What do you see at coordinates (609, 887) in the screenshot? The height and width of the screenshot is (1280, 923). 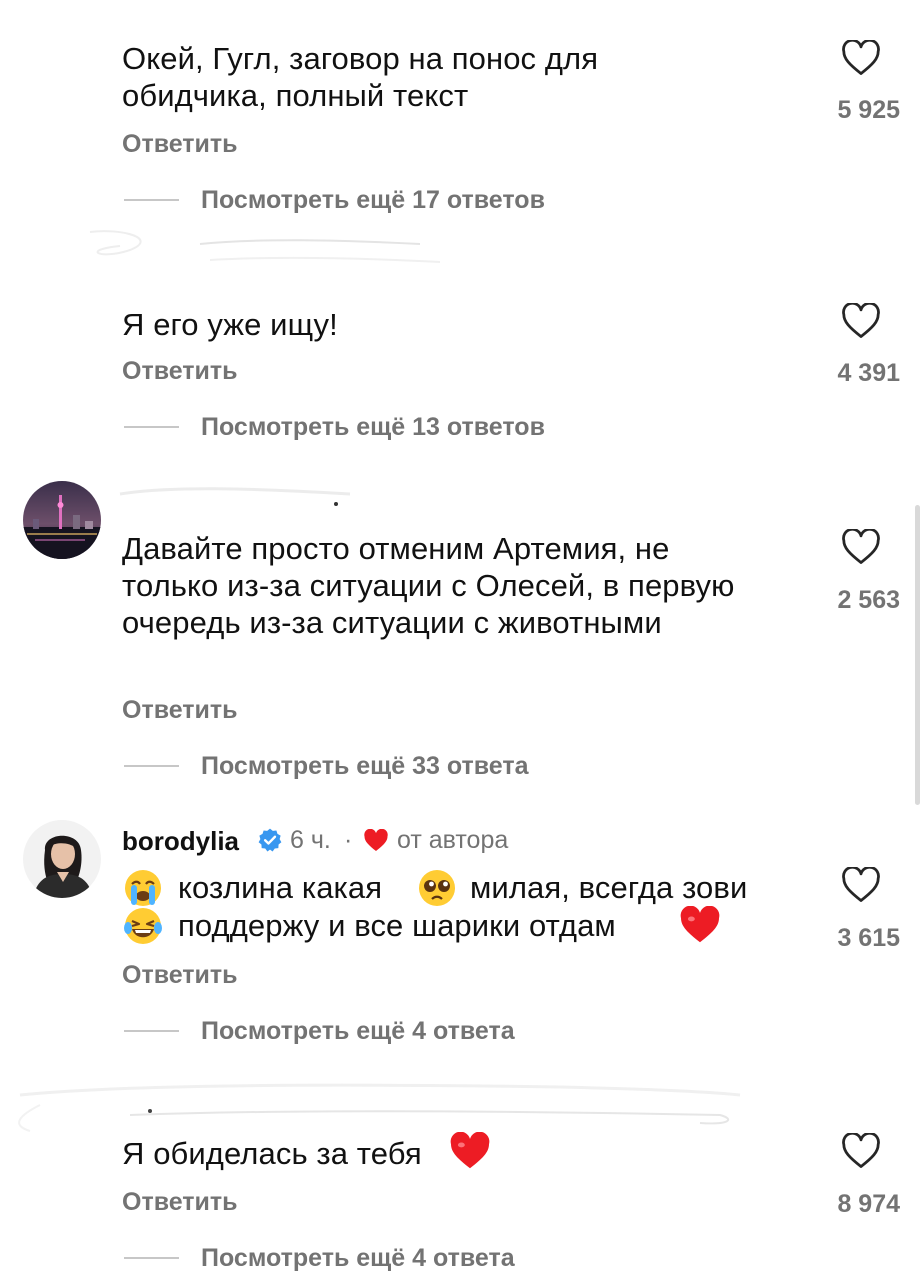 I see `comment-4-text-2: милая, всегда зови` at bounding box center [609, 887].